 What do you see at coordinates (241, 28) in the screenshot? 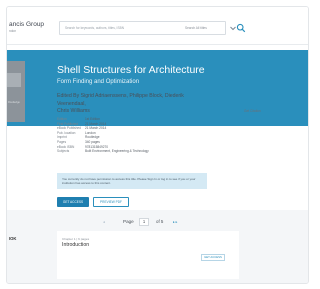
I see `search-icon` at bounding box center [241, 28].